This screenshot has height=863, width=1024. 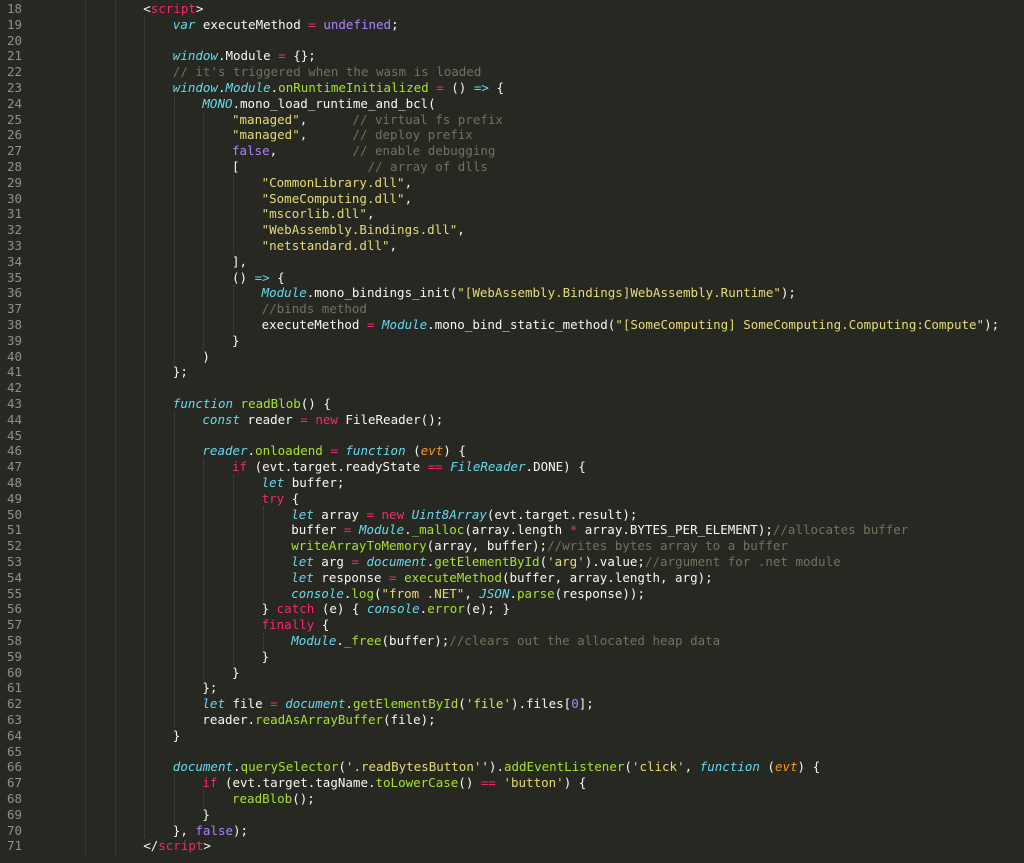 What do you see at coordinates (543, 278) in the screenshot?
I see `code-line: () => {` at bounding box center [543, 278].